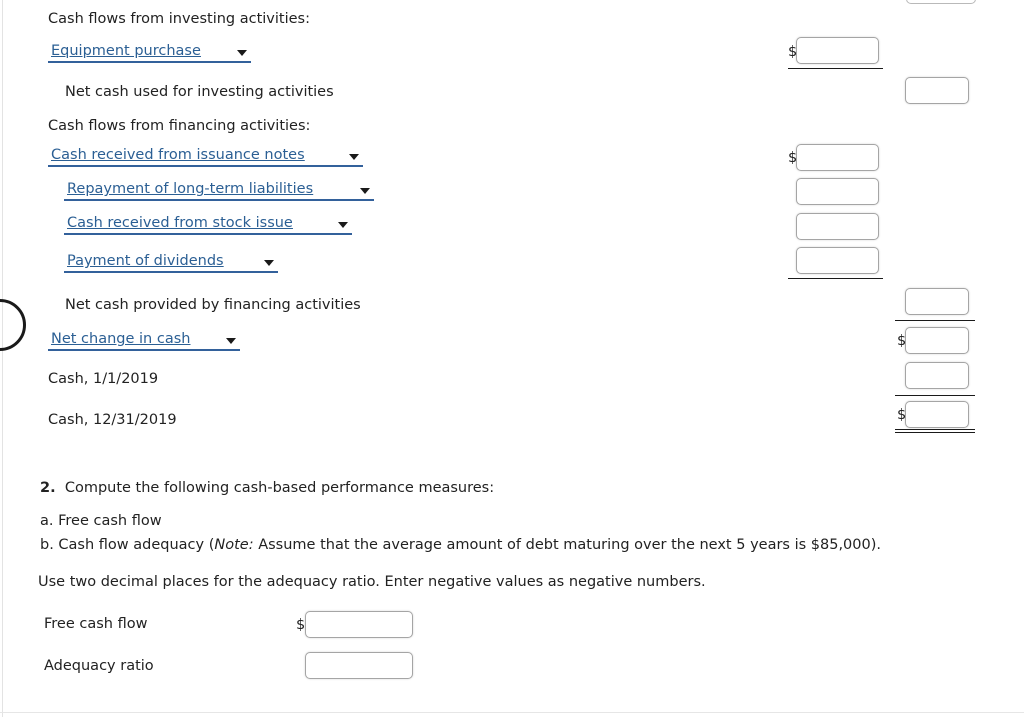  What do you see at coordinates (234, 545) in the screenshot?
I see `question-2-item-b-note-label: Note:` at bounding box center [234, 545].